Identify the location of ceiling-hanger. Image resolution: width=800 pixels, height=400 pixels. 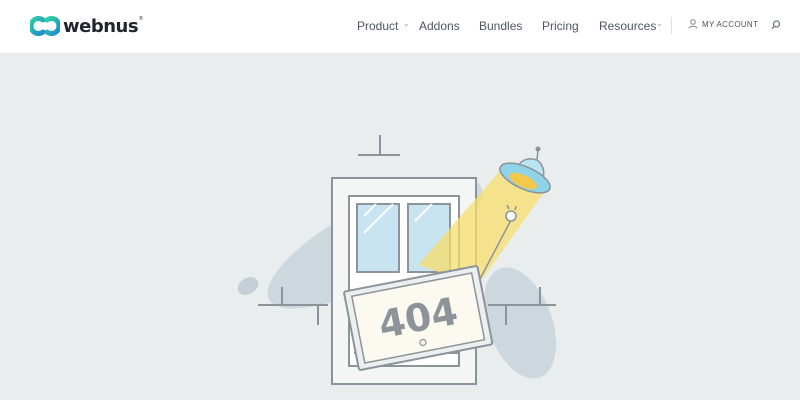
(379, 145).